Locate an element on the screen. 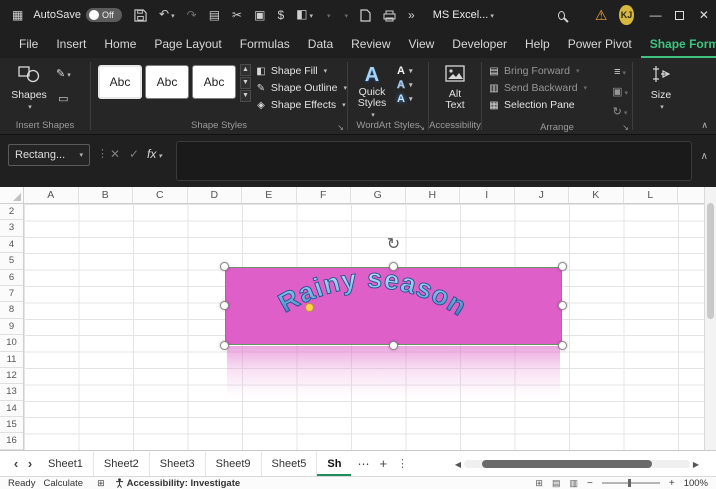 This screenshot has width=716, height=489. column-header: F is located at coordinates (324, 195).